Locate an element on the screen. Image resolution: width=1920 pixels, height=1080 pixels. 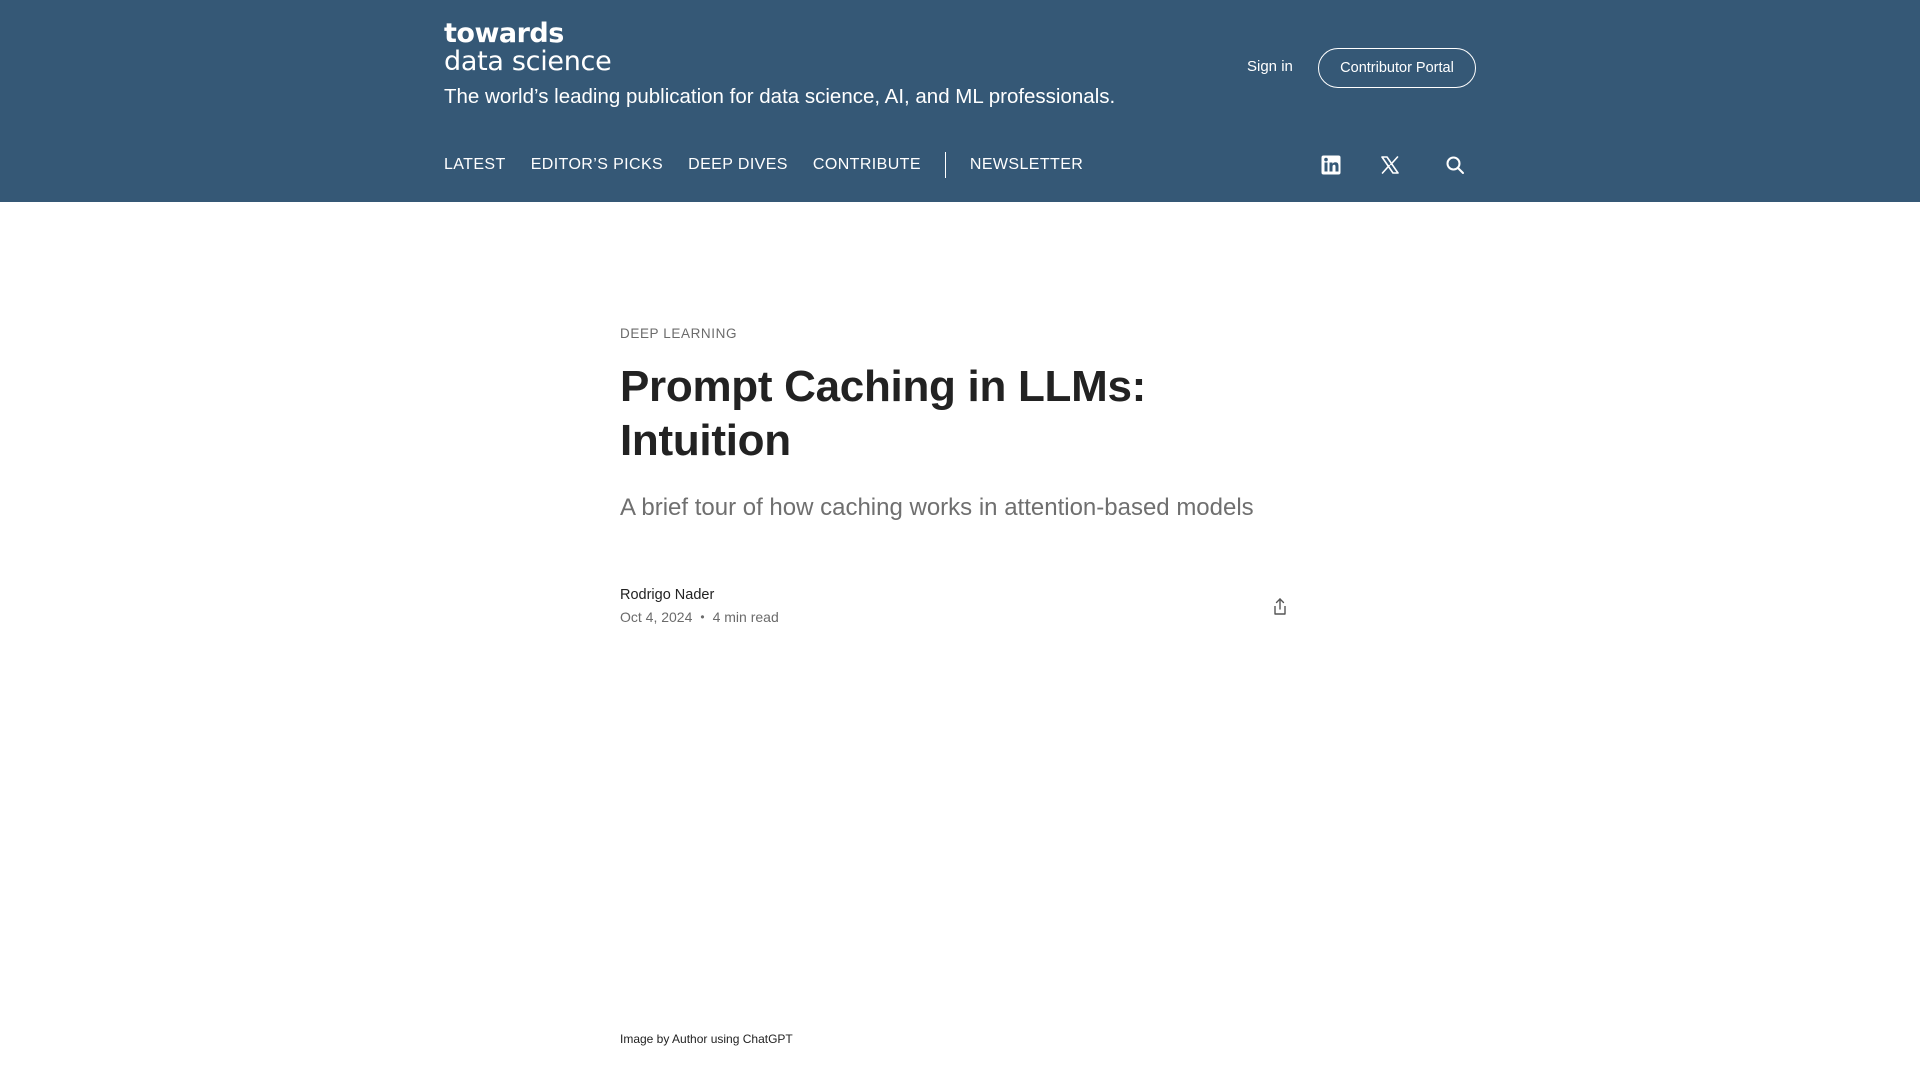
nav-item-latest: LATEST is located at coordinates (475, 165).